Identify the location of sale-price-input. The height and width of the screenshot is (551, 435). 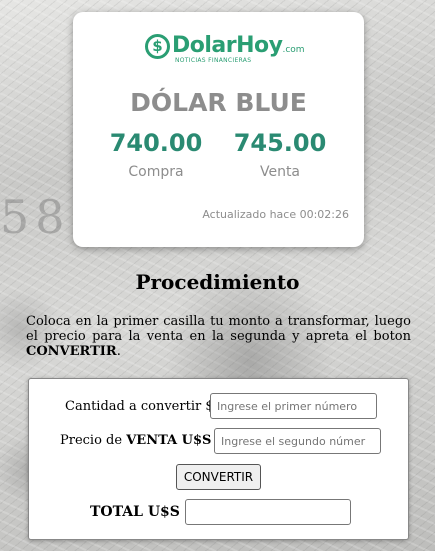
(297, 441).